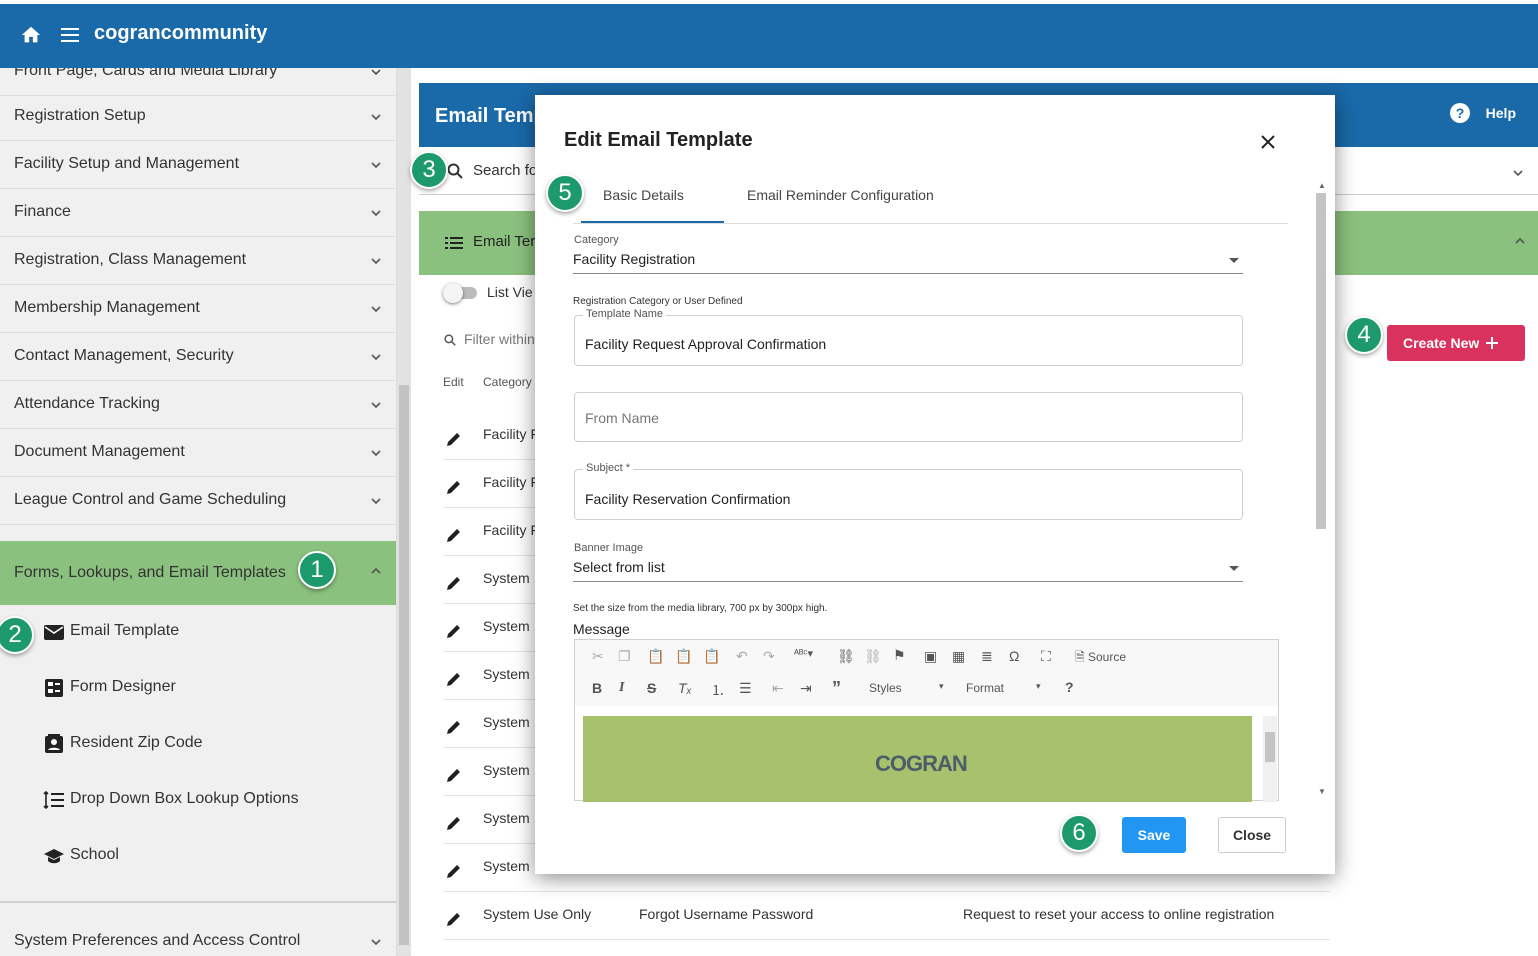 The width and height of the screenshot is (1538, 956). Describe the element at coordinates (1456, 343) in the screenshot. I see `create-new-button: Create New` at that location.